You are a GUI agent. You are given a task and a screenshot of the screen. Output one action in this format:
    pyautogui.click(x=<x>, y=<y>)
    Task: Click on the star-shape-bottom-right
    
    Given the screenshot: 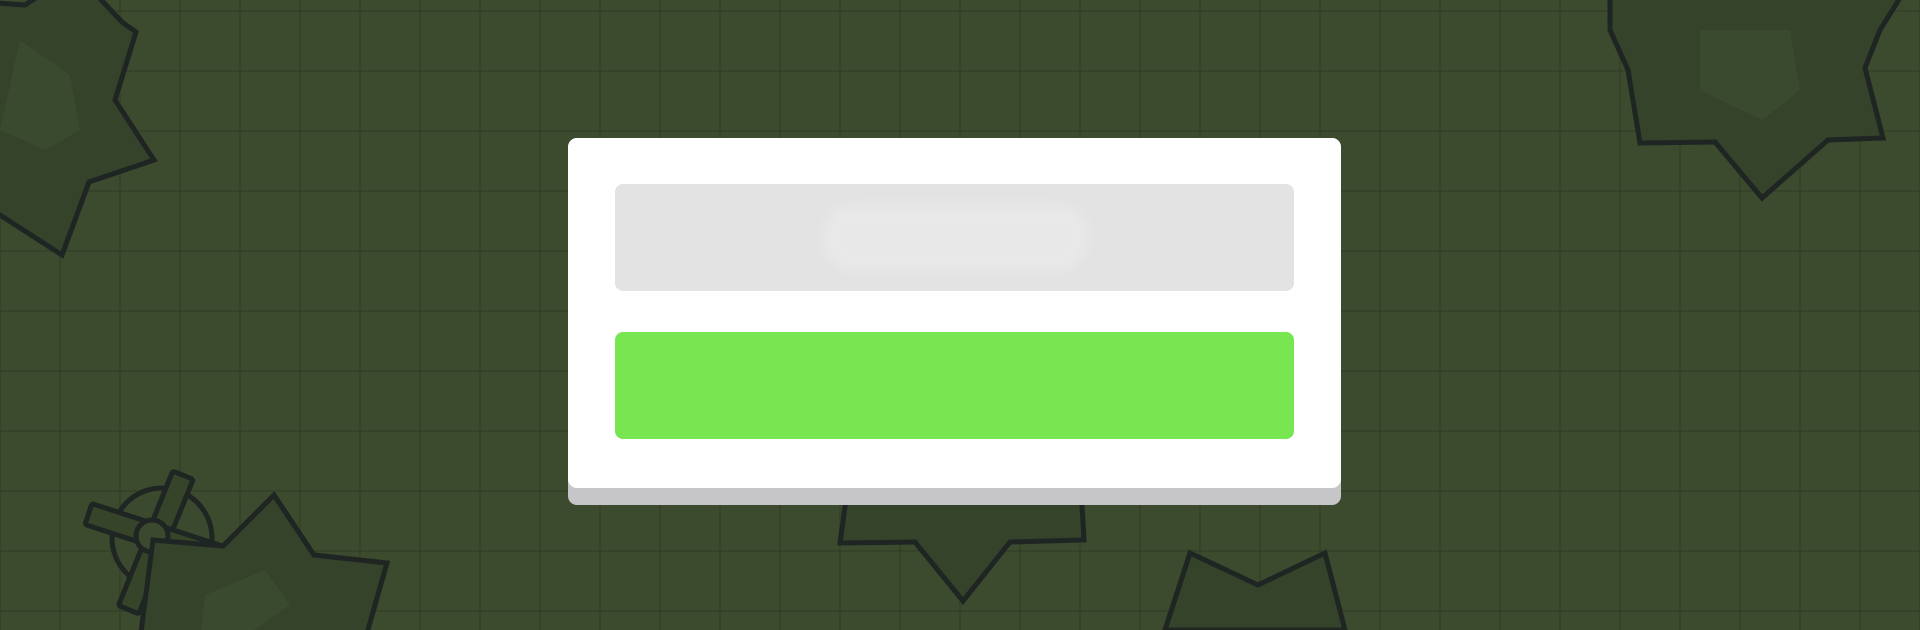 What is the action you would take?
    pyautogui.click(x=1255, y=589)
    